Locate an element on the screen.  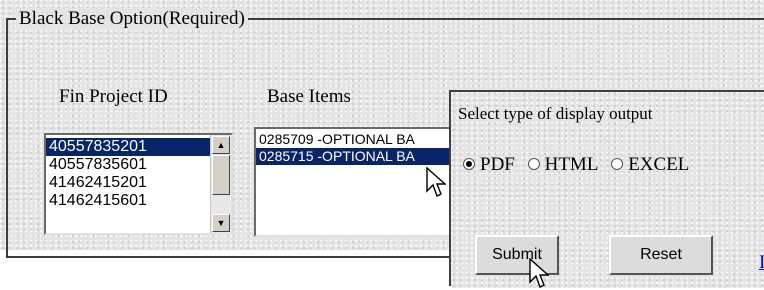
group-legend: Black Base Option(Required) is located at coordinates (132, 19).